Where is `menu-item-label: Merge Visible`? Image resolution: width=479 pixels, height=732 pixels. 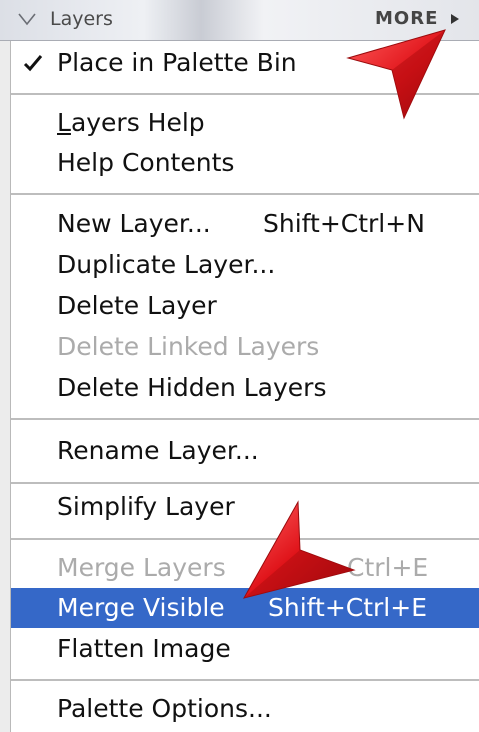 menu-item-label: Merge Visible is located at coordinates (141, 607).